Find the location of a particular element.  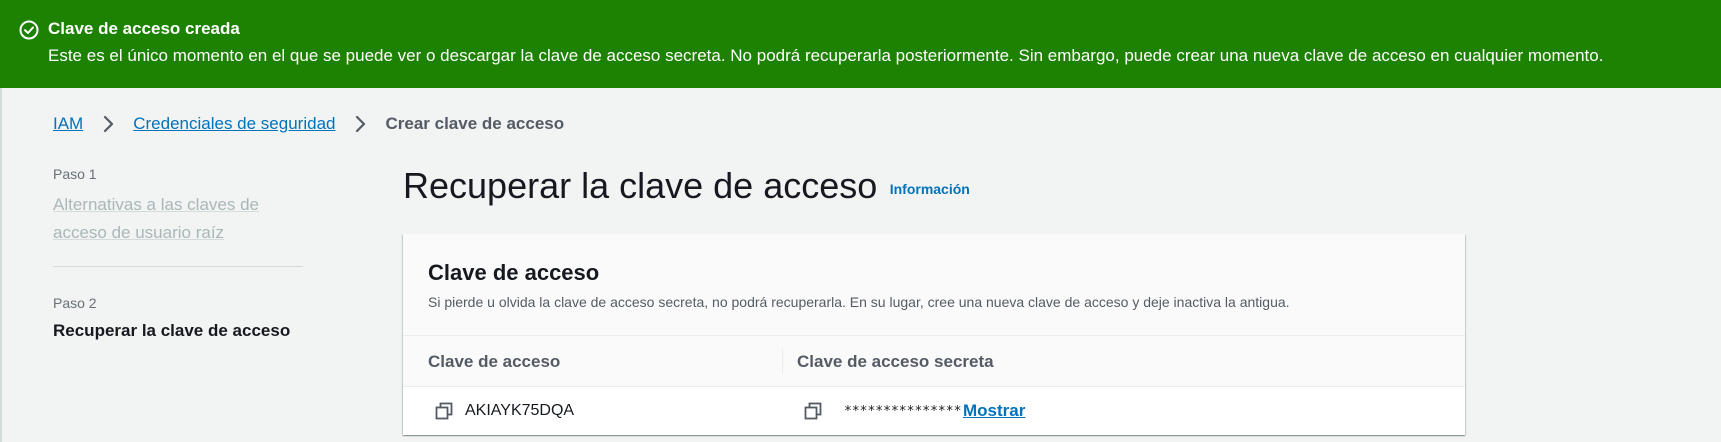

page-title: Recuperar la clave de acceso is located at coordinates (640, 185).